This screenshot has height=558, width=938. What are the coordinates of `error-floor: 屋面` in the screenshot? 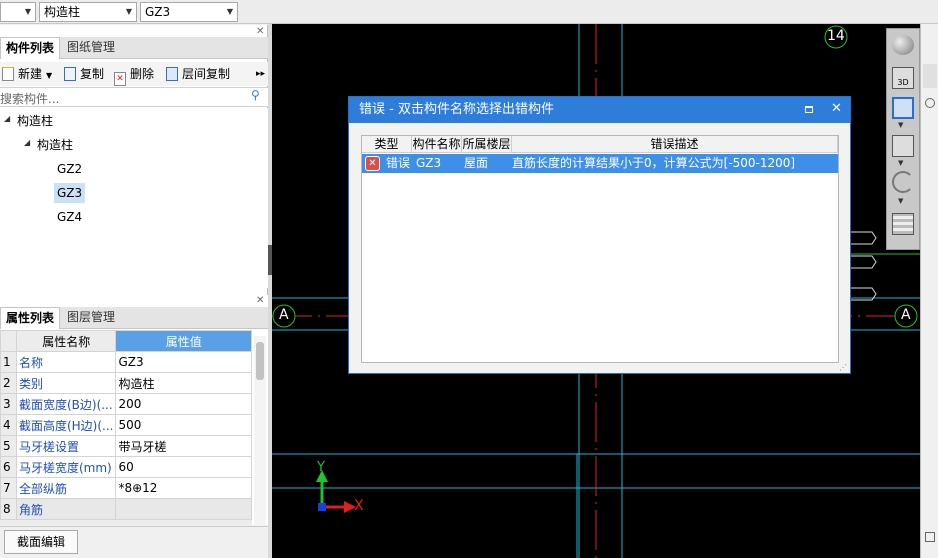 It's located at (476, 163).